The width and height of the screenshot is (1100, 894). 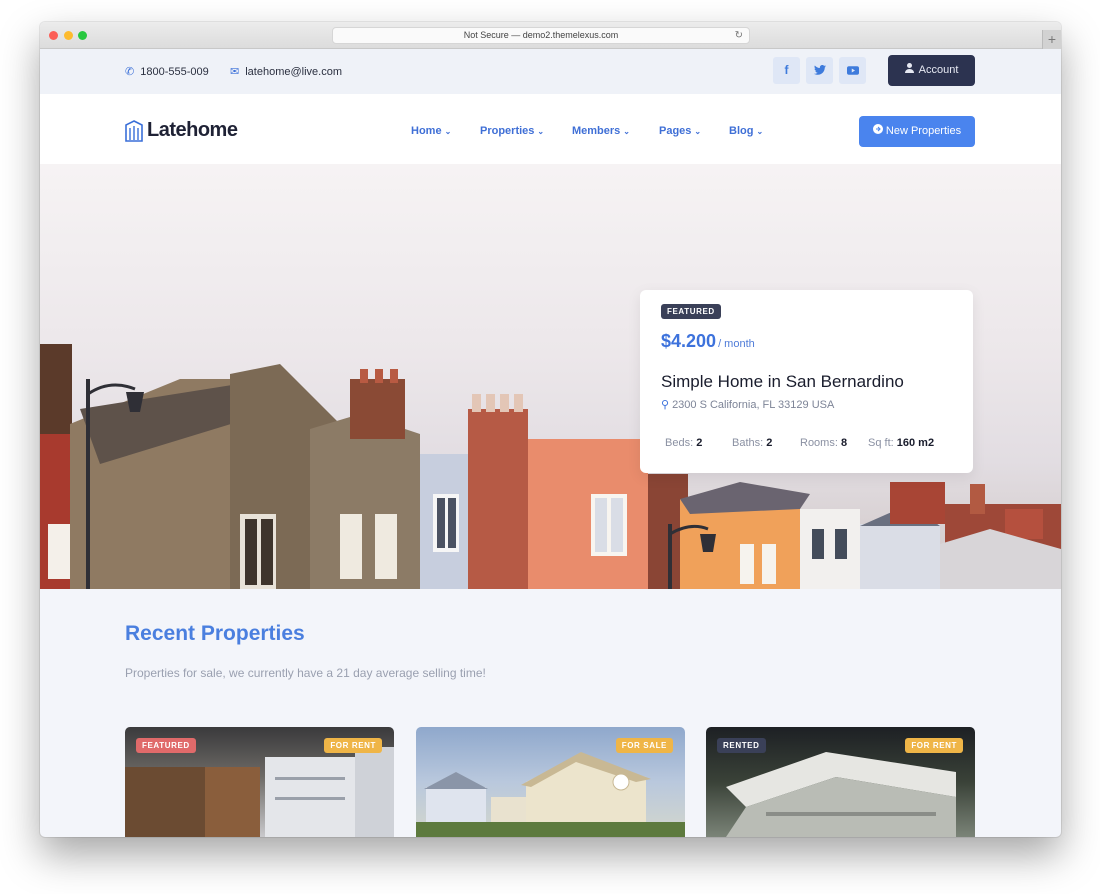 I want to click on phone-icon: ✆, so click(x=130, y=72).